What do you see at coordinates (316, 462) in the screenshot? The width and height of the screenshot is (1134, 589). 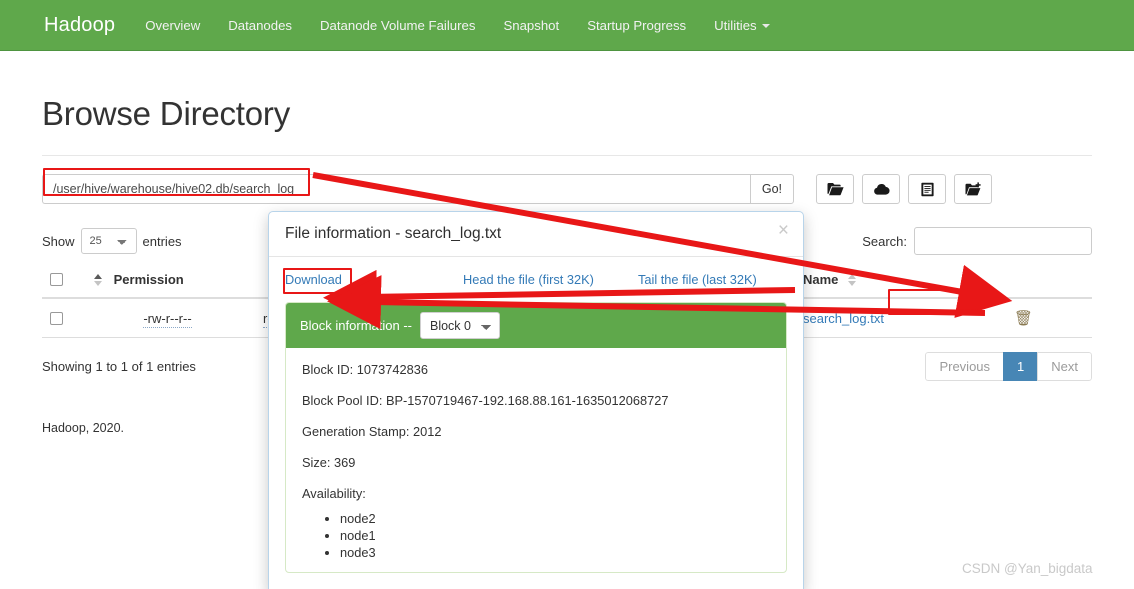 I see `size-label: Size:` at bounding box center [316, 462].